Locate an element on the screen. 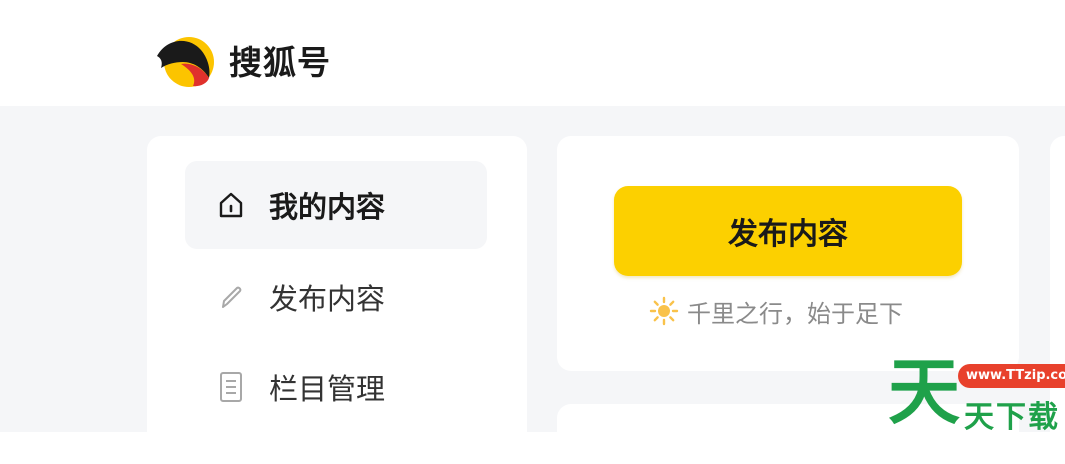  sidebar-item-column-management: 栏目管理 is located at coordinates (336, 387).